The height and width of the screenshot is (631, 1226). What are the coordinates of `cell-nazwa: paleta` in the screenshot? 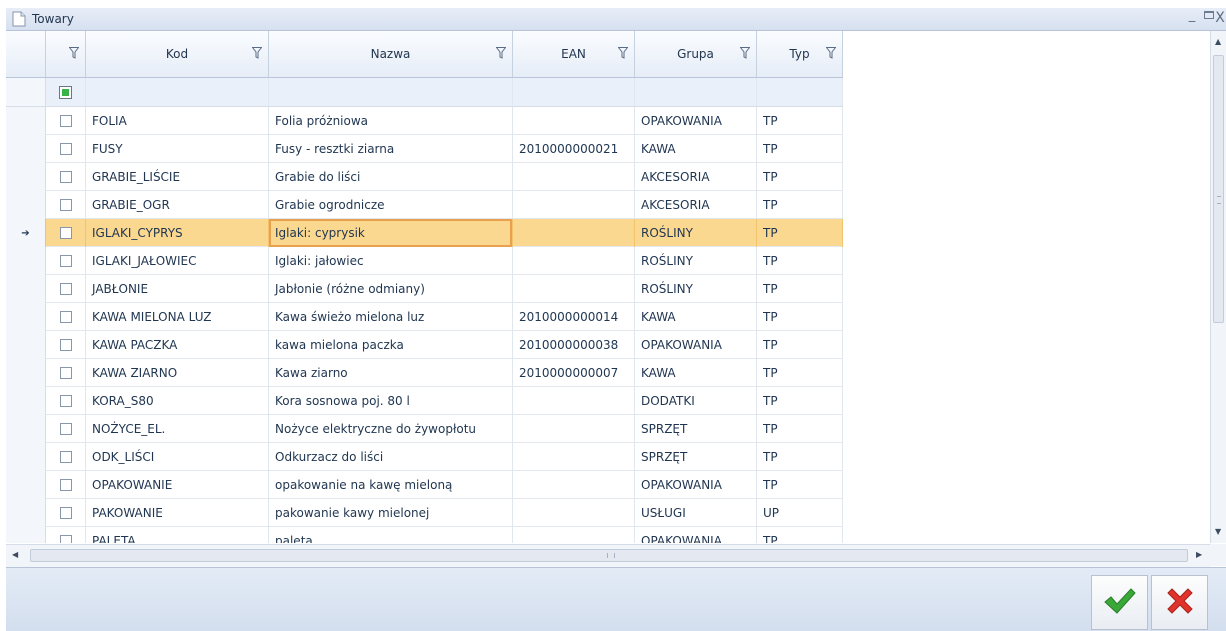 It's located at (391, 535).